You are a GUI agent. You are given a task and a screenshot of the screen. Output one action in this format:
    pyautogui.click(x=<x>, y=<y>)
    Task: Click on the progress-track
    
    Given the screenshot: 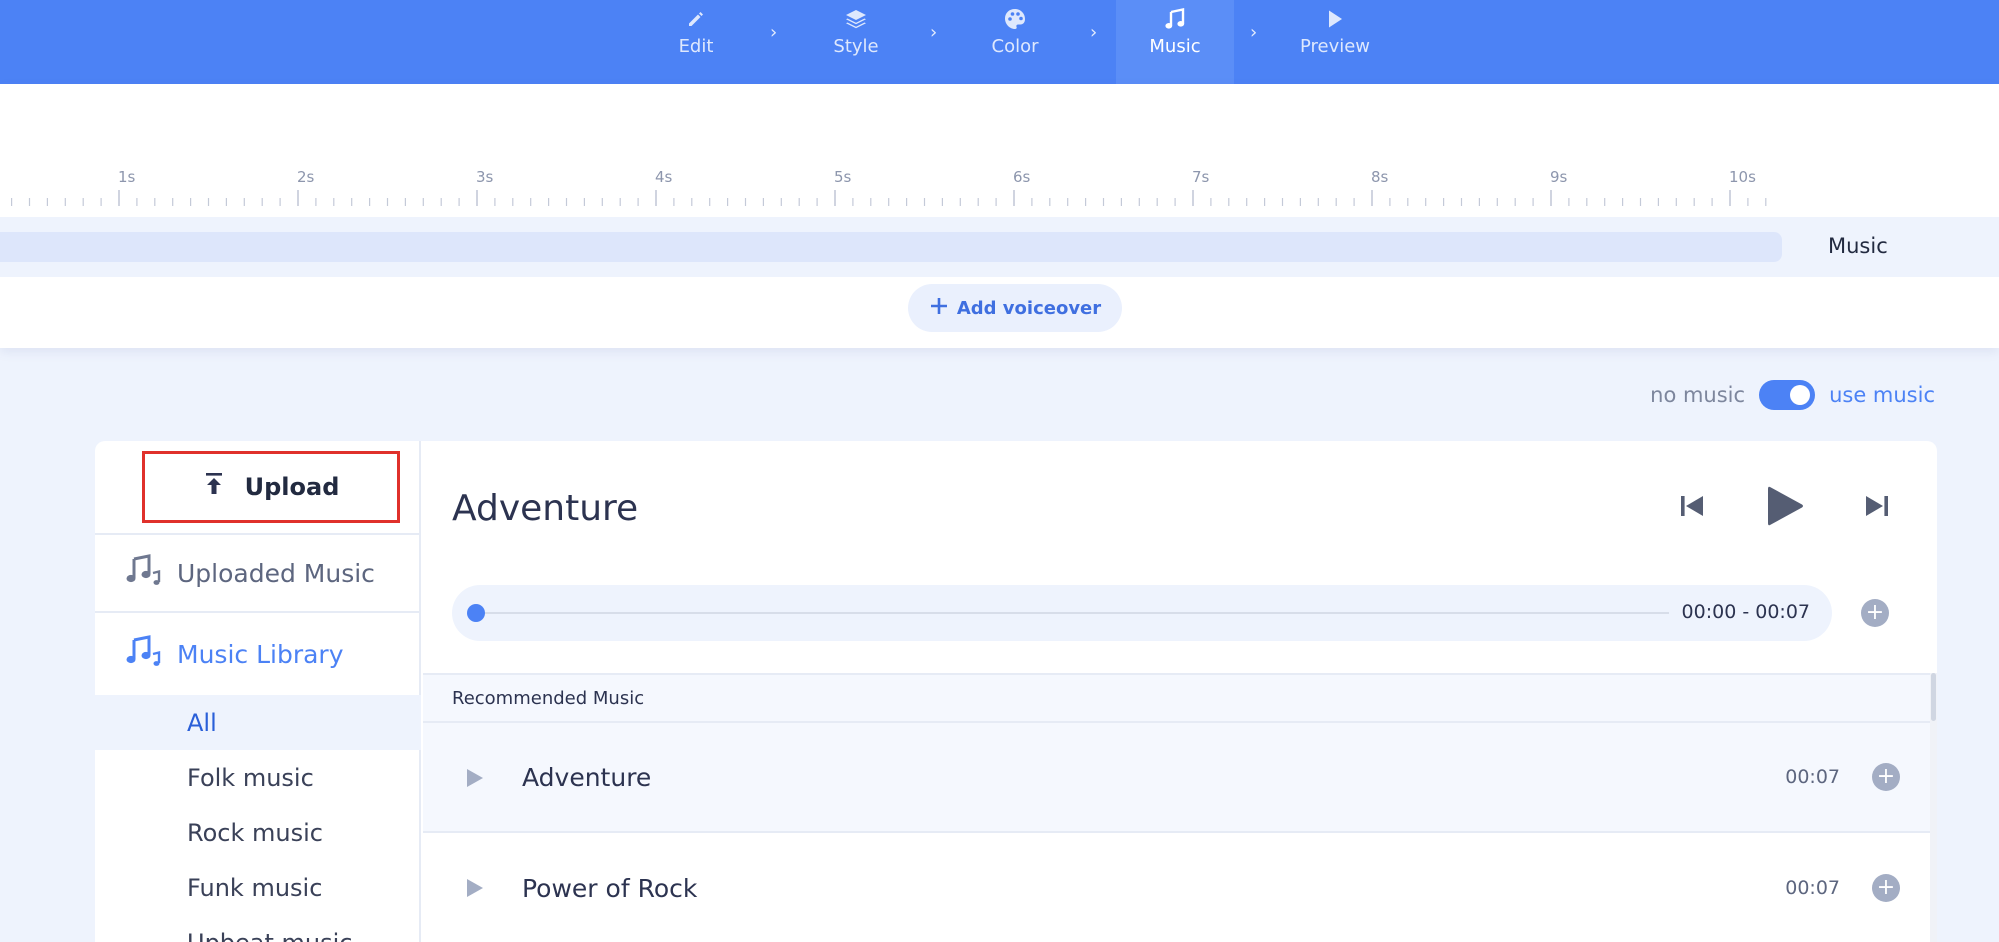 What is the action you would take?
    pyautogui.click(x=1071, y=613)
    